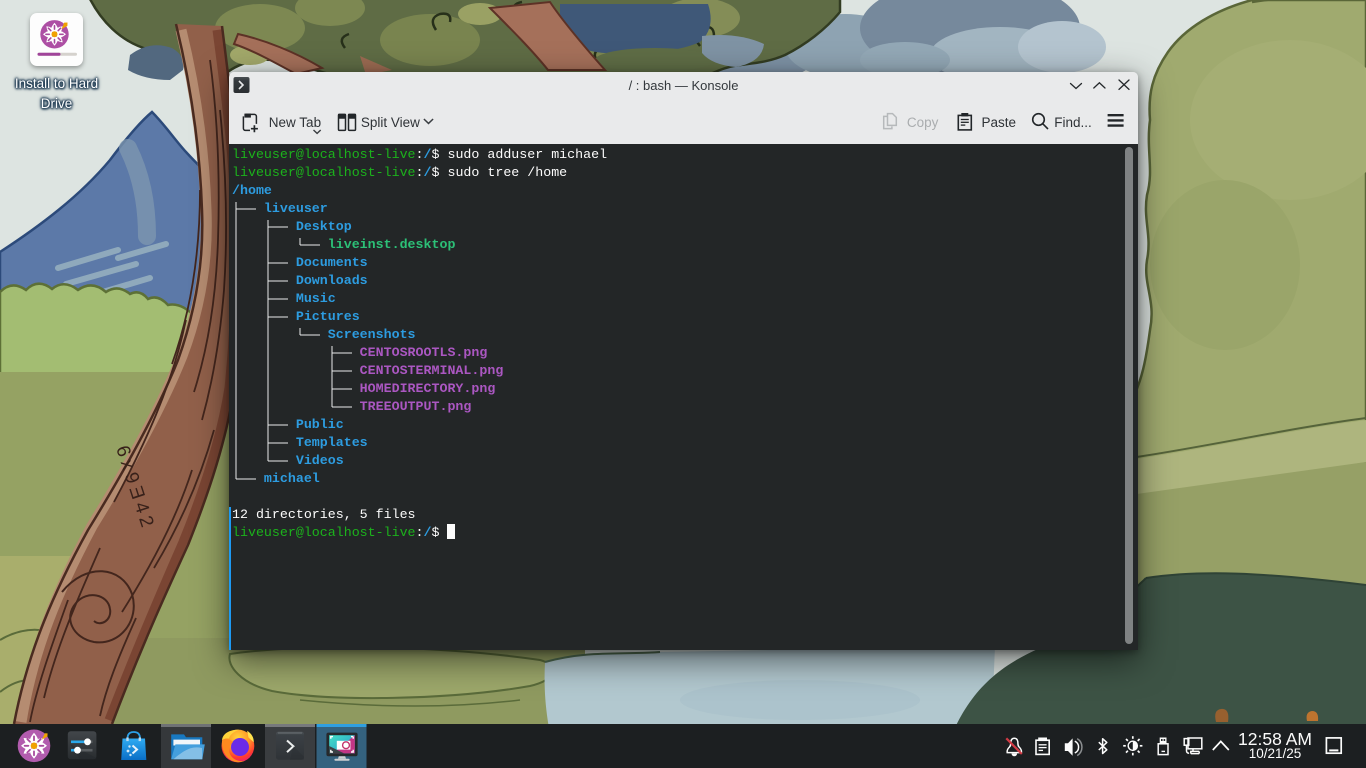 This screenshot has width=1366, height=768. I want to click on svg-text: Paste, so click(999, 122).